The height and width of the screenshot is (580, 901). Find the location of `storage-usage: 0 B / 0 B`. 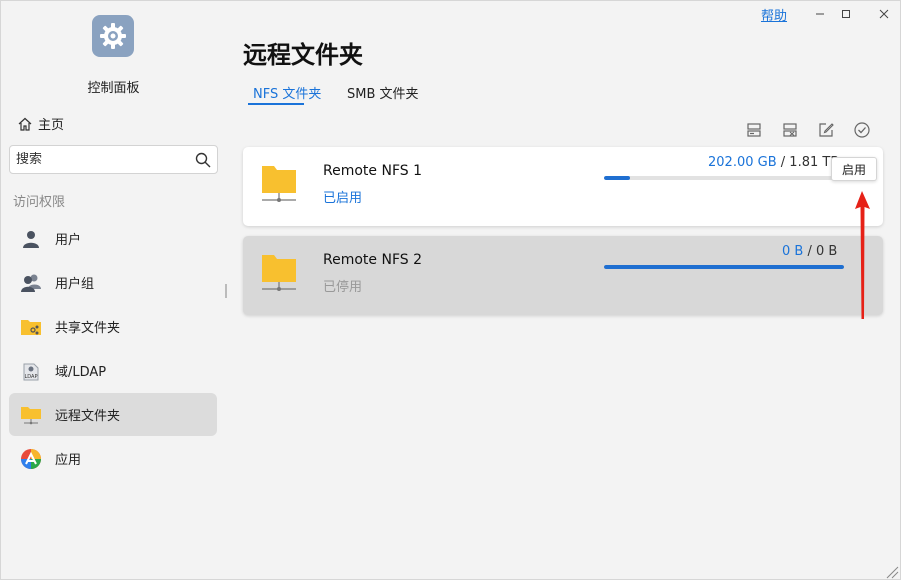

storage-usage: 0 B / 0 B is located at coordinates (809, 251).